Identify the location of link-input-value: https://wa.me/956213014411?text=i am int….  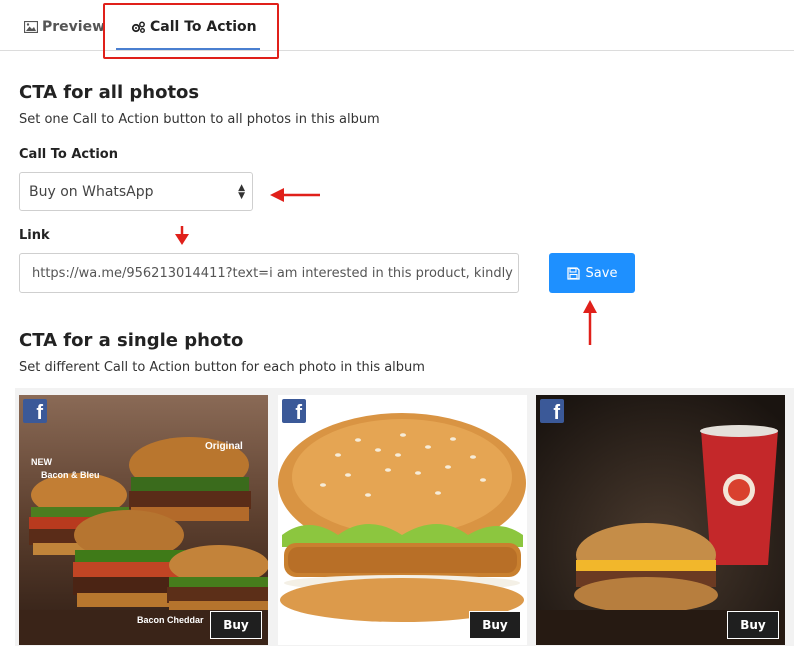
(272, 273).